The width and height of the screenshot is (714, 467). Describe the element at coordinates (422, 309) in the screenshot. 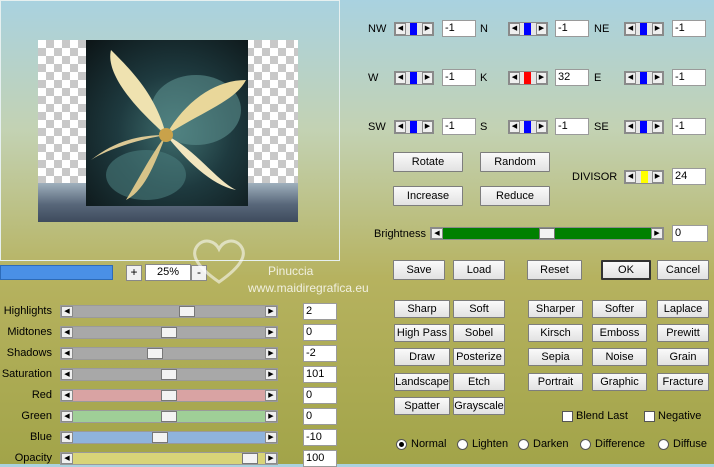

I see `preset-sharp-button: Sharp` at that location.